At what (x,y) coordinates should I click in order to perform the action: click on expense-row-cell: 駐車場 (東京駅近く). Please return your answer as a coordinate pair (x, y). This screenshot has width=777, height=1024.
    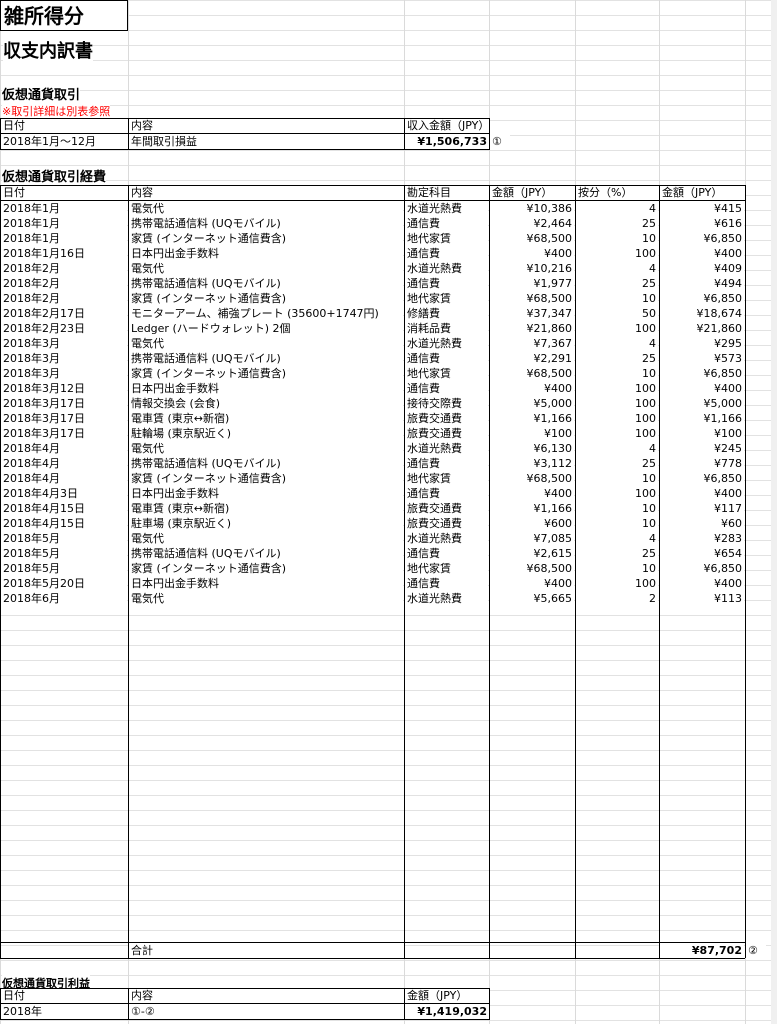
    Looking at the image, I should click on (266, 523).